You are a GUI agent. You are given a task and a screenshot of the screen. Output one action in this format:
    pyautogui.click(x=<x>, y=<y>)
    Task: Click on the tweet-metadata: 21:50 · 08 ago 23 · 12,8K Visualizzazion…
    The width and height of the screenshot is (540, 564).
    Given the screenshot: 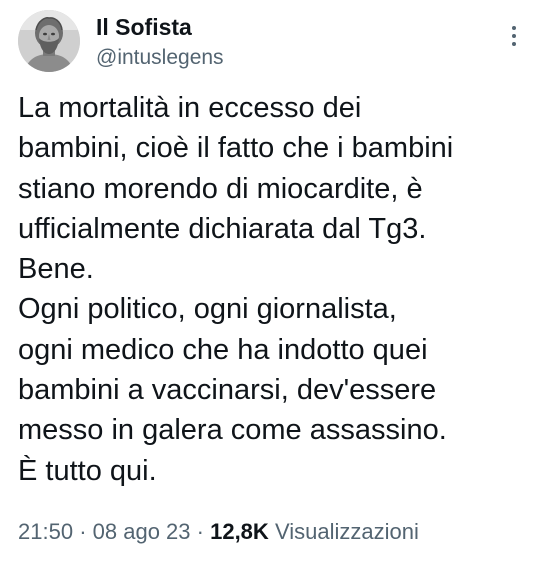 What is the action you would take?
    pyautogui.click(x=218, y=532)
    